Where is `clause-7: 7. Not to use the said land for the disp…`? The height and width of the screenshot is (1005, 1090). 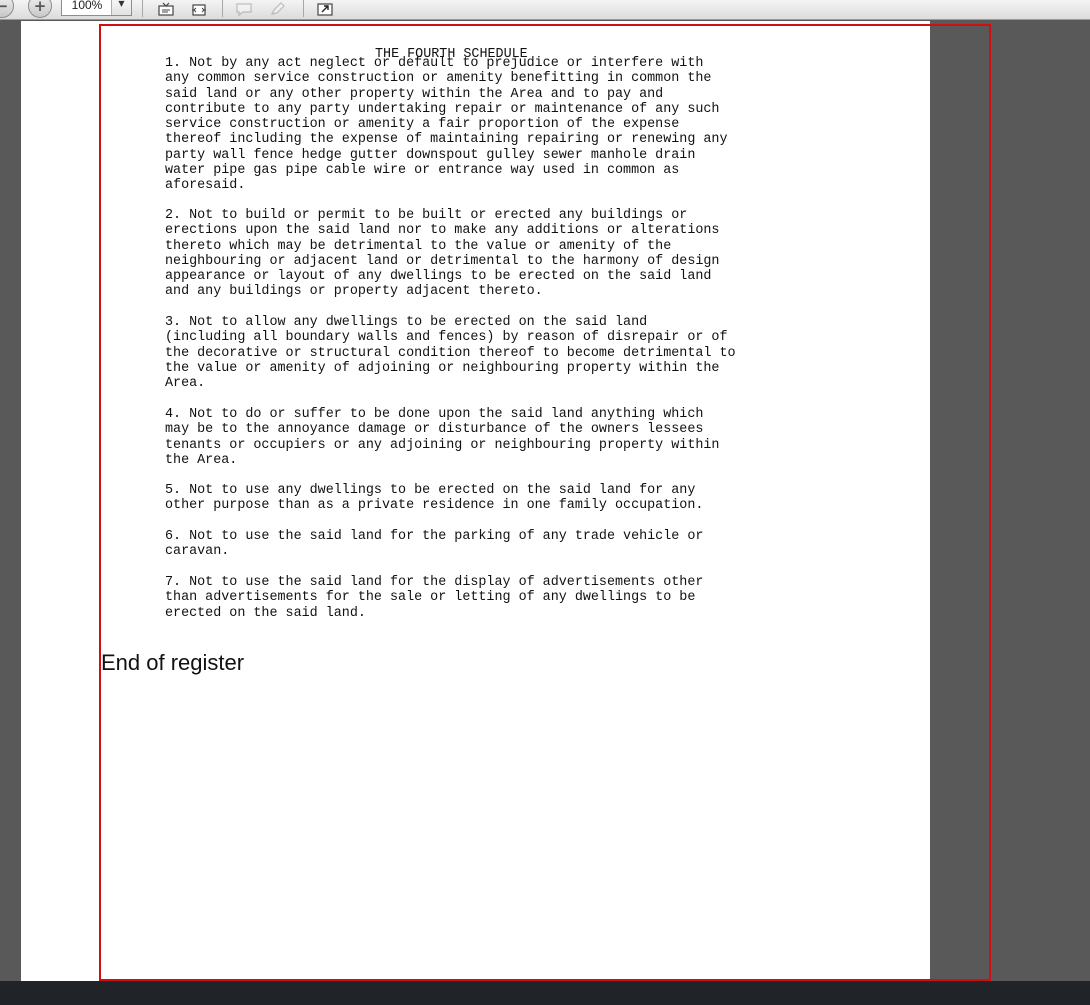
clause-7: 7. Not to use the said land for the disp… is located at coordinates (434, 598).